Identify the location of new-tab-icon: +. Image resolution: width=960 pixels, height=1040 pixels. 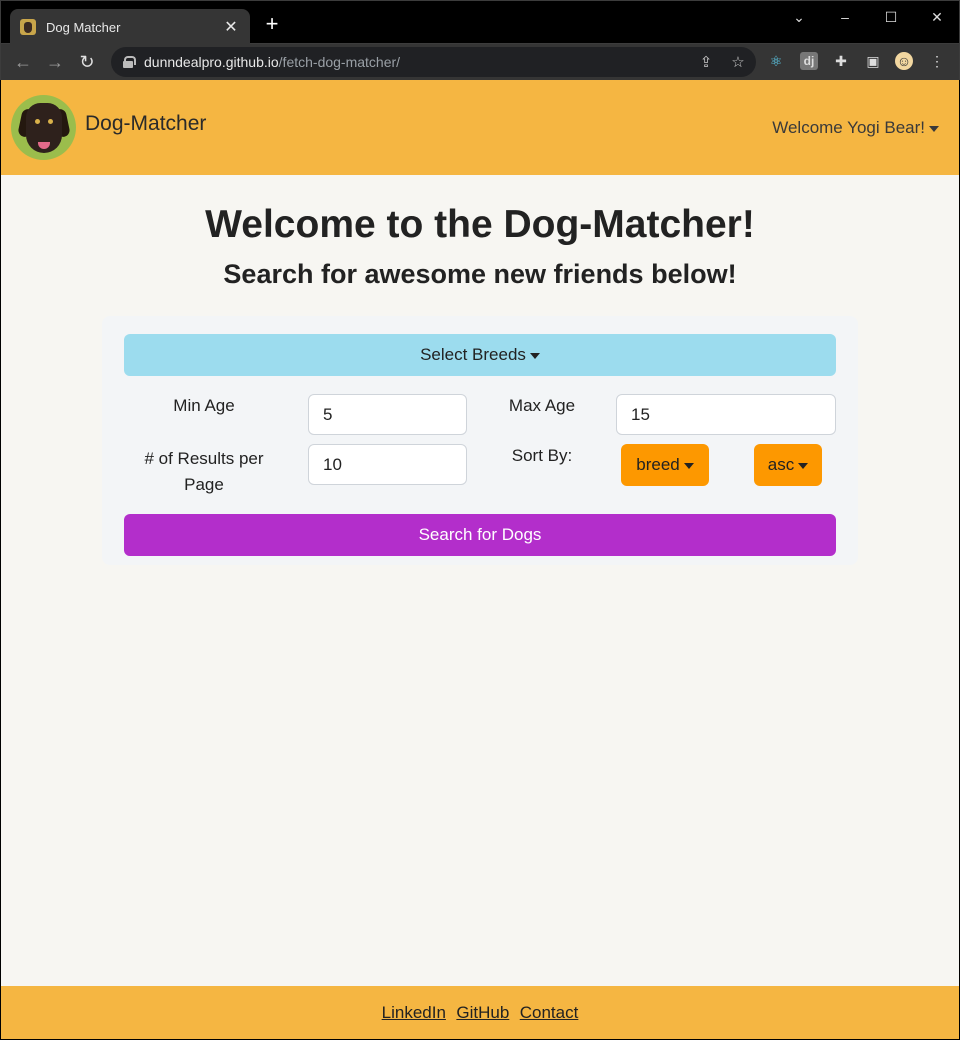
(272, 24).